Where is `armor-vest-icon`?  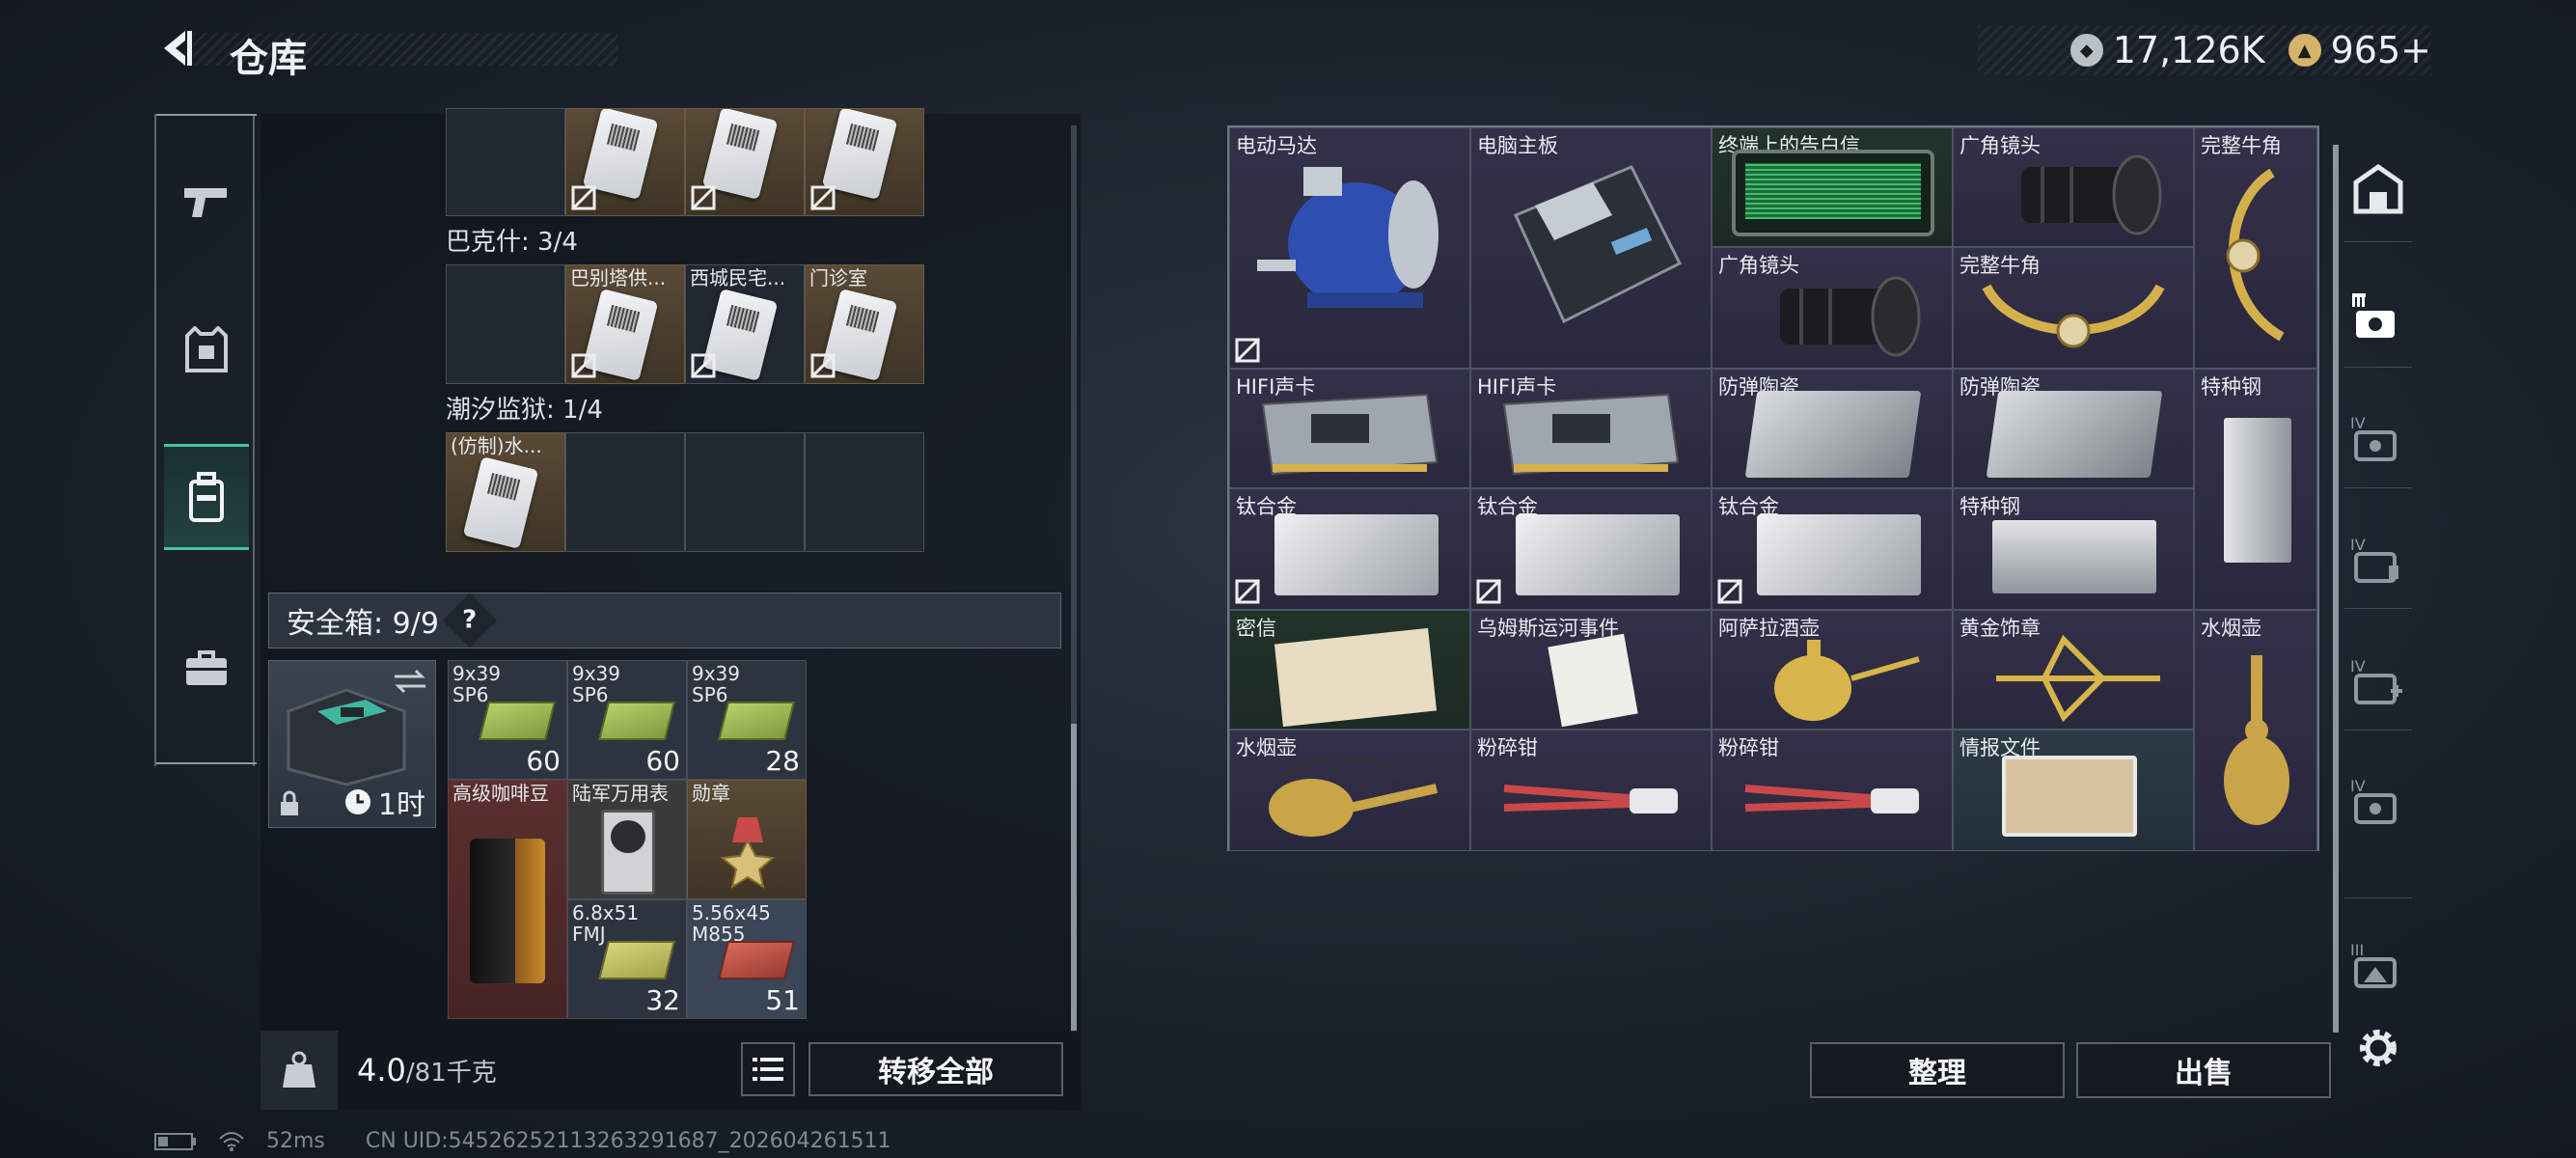
armor-vest-icon is located at coordinates (206, 349).